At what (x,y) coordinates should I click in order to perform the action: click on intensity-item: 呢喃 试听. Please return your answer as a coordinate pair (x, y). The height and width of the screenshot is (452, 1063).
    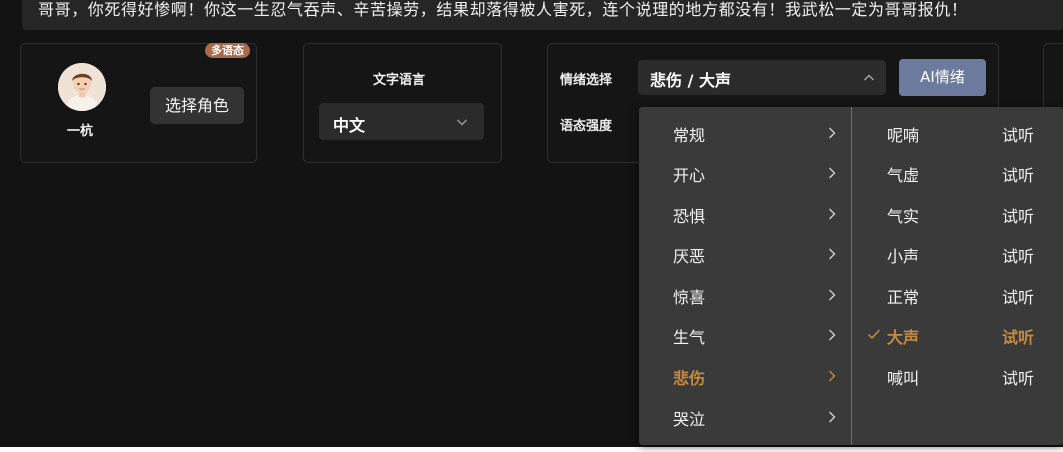
    Looking at the image, I should click on (957, 133).